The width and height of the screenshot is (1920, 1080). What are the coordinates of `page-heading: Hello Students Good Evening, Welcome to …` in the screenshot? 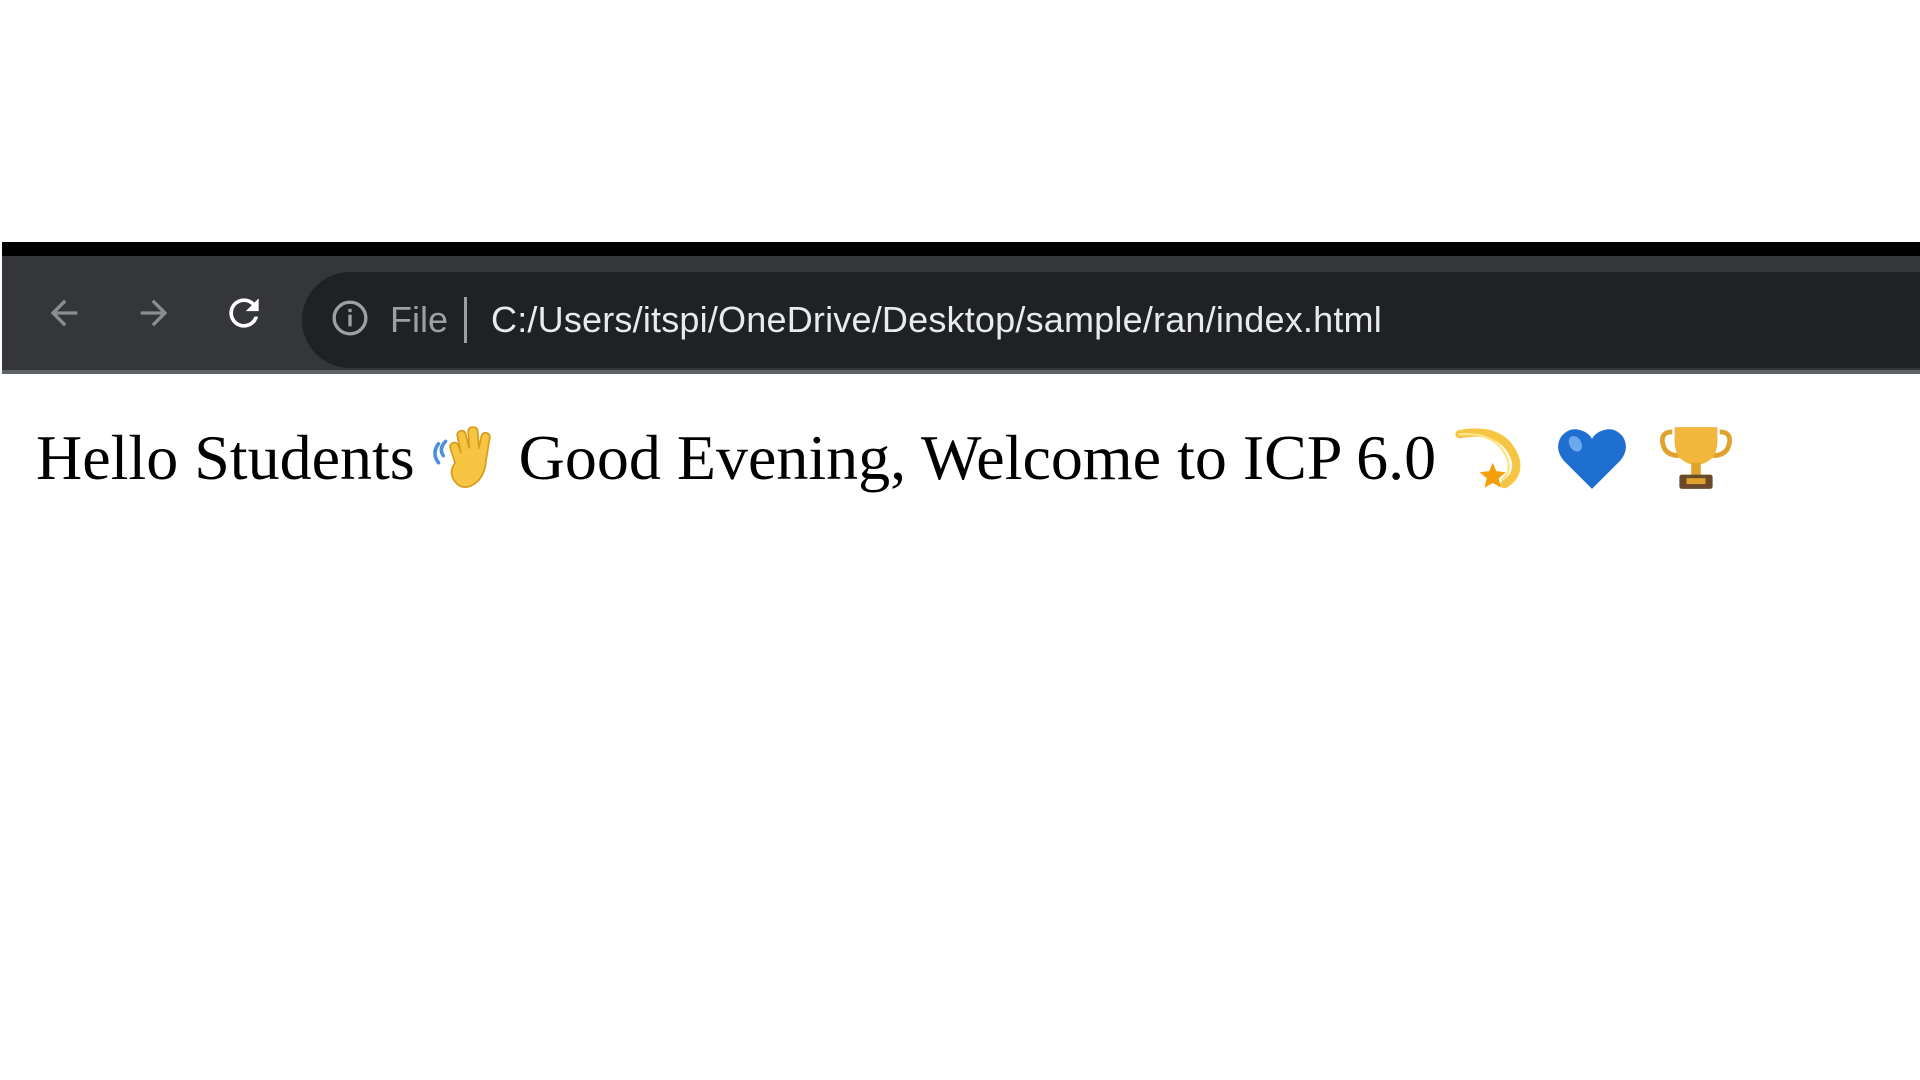 It's located at (892, 458).